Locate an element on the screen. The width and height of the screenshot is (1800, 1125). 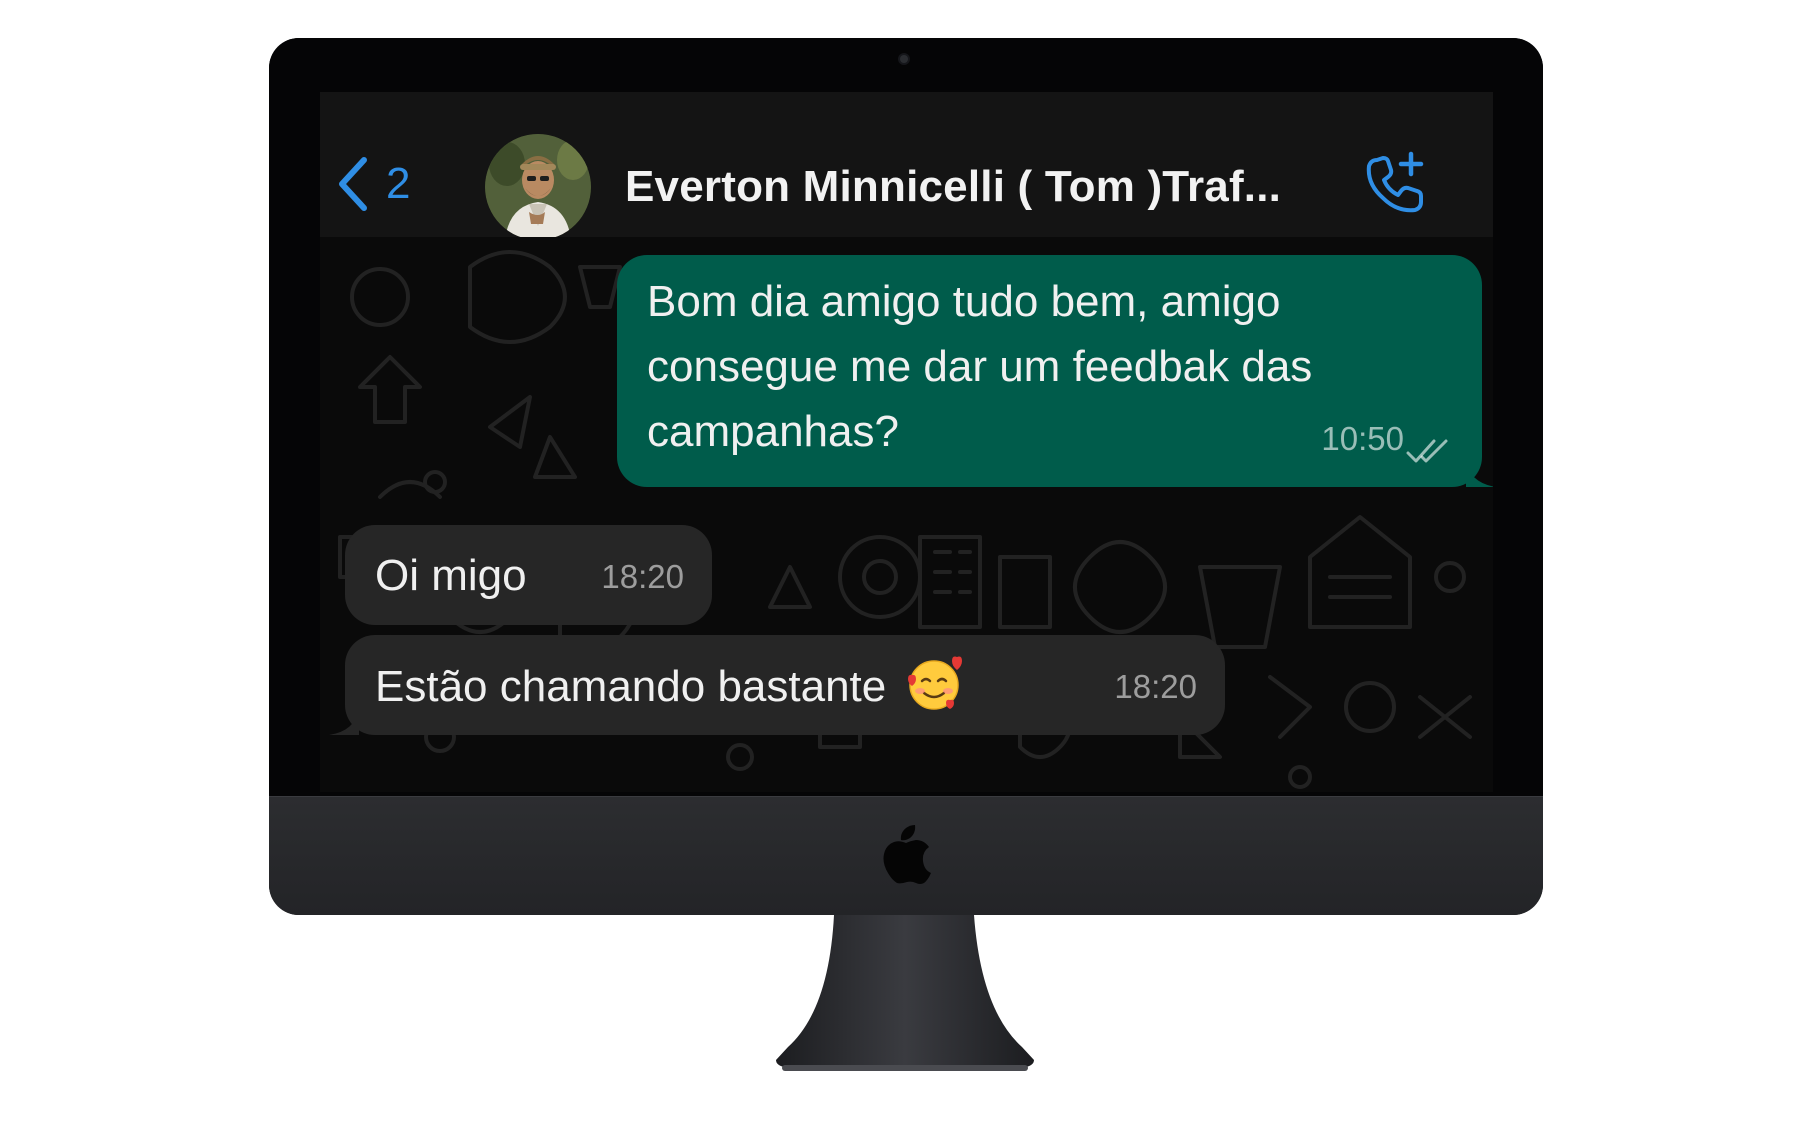
apple-logo-icon is located at coordinates (907, 854).